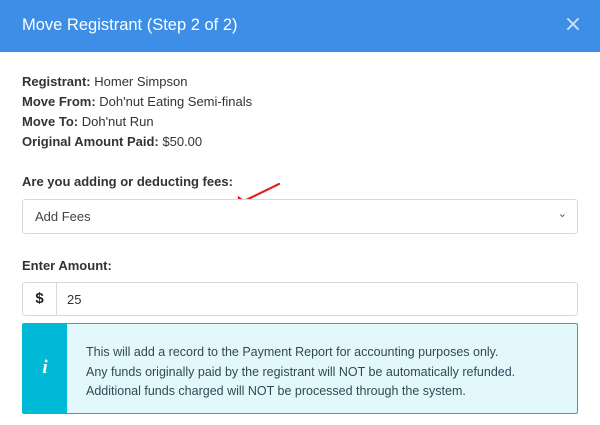  I want to click on registrant-label: Registrant:, so click(56, 81).